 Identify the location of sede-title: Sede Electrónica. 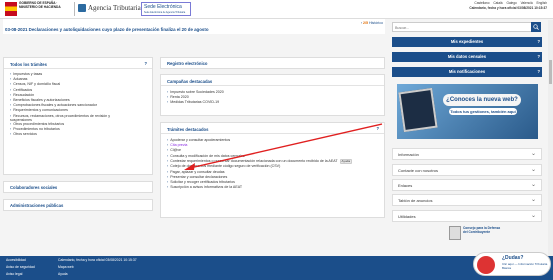
(163, 7).